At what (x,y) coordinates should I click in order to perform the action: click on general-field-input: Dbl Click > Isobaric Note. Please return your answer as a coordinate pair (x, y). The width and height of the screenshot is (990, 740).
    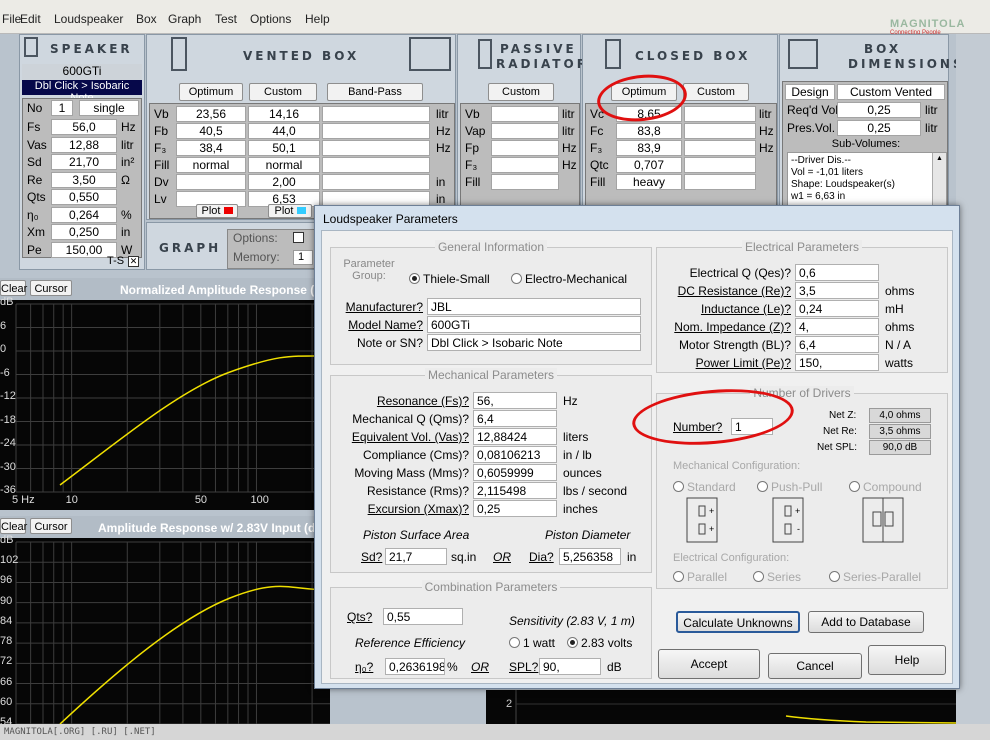
    Looking at the image, I should click on (534, 342).